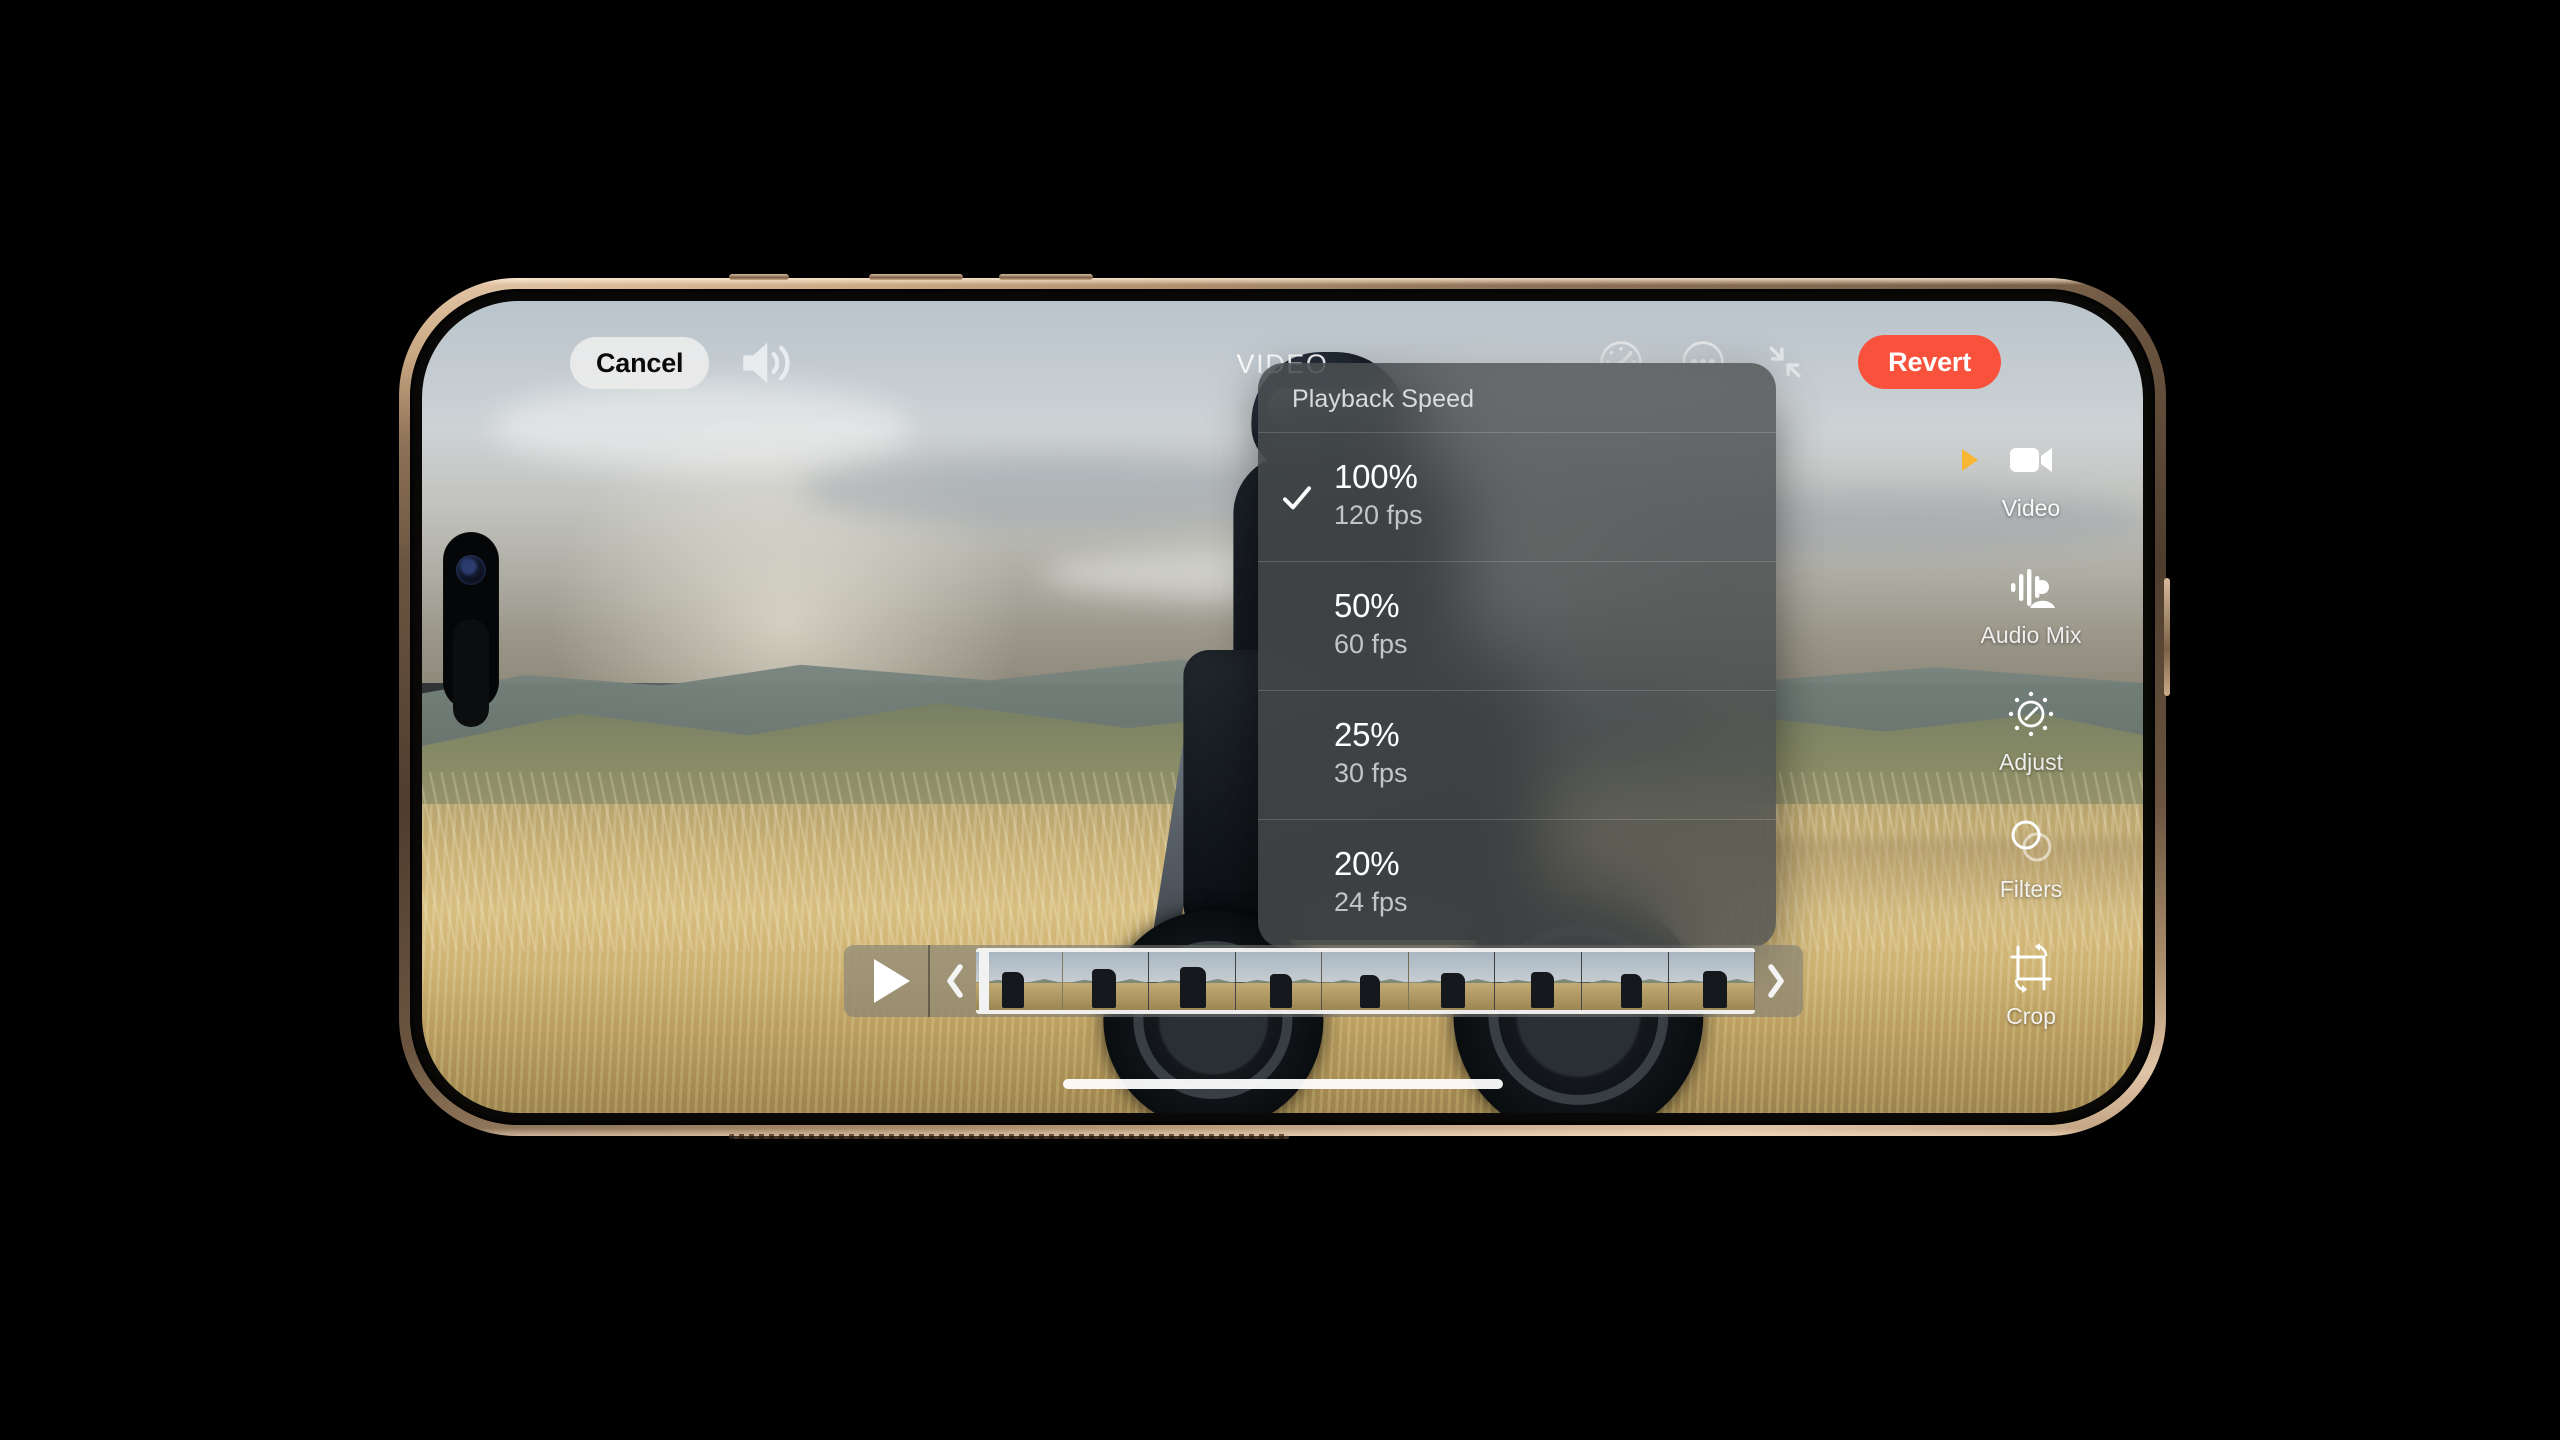 The height and width of the screenshot is (1440, 2560). I want to click on tab-audio-mix: Audio Mix, so click(2031, 602).